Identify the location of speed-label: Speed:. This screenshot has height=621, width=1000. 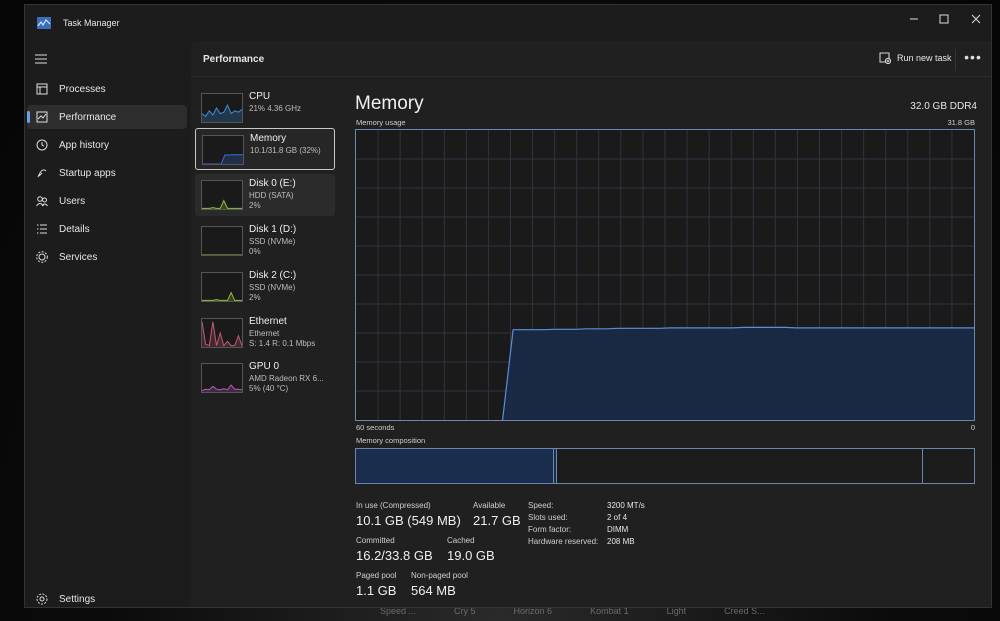
(541, 505).